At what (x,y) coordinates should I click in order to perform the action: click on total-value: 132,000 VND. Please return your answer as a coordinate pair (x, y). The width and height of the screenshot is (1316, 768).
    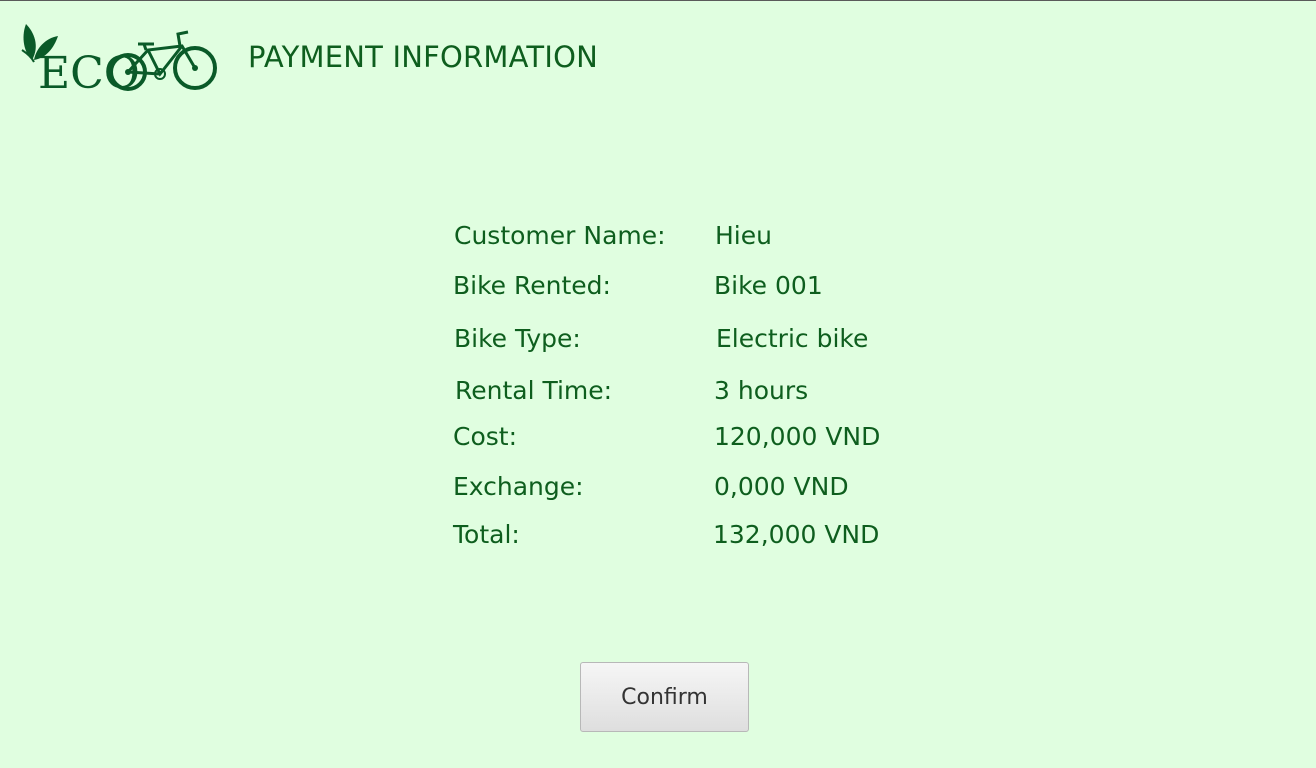
    Looking at the image, I should click on (796, 534).